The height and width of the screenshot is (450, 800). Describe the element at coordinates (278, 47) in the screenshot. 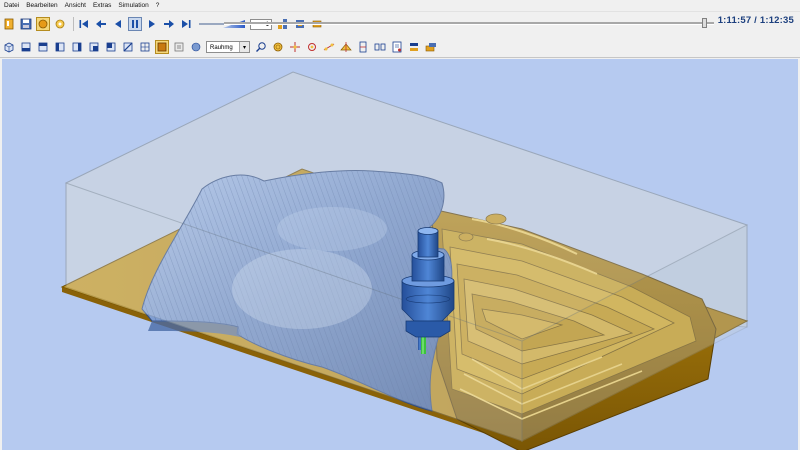

I see `zoom-fit-icon` at that location.